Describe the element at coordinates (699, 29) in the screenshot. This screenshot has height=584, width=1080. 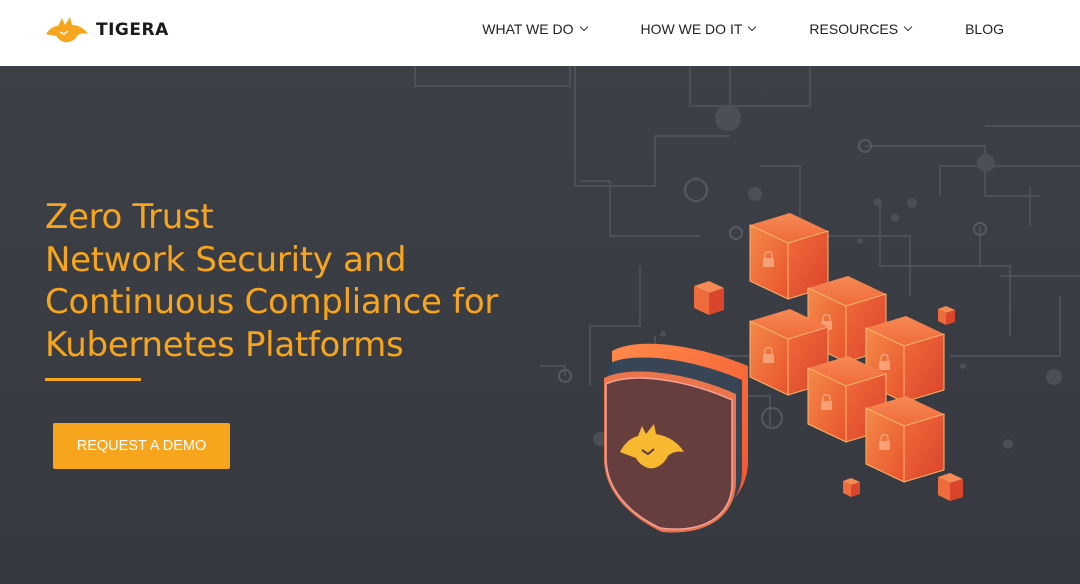
I see `nav-how-we-do-it: HOW WE DO IT` at that location.